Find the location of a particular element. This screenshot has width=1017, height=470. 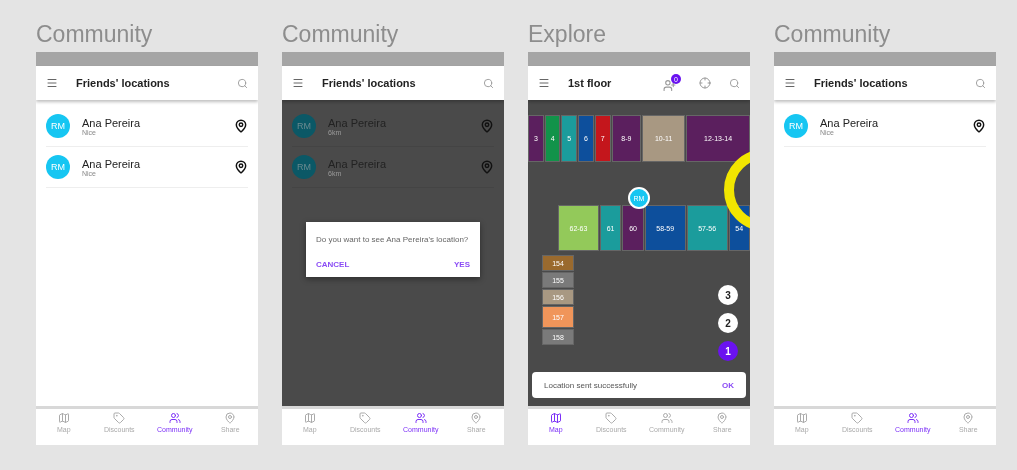

ok-button: OK is located at coordinates (728, 385).